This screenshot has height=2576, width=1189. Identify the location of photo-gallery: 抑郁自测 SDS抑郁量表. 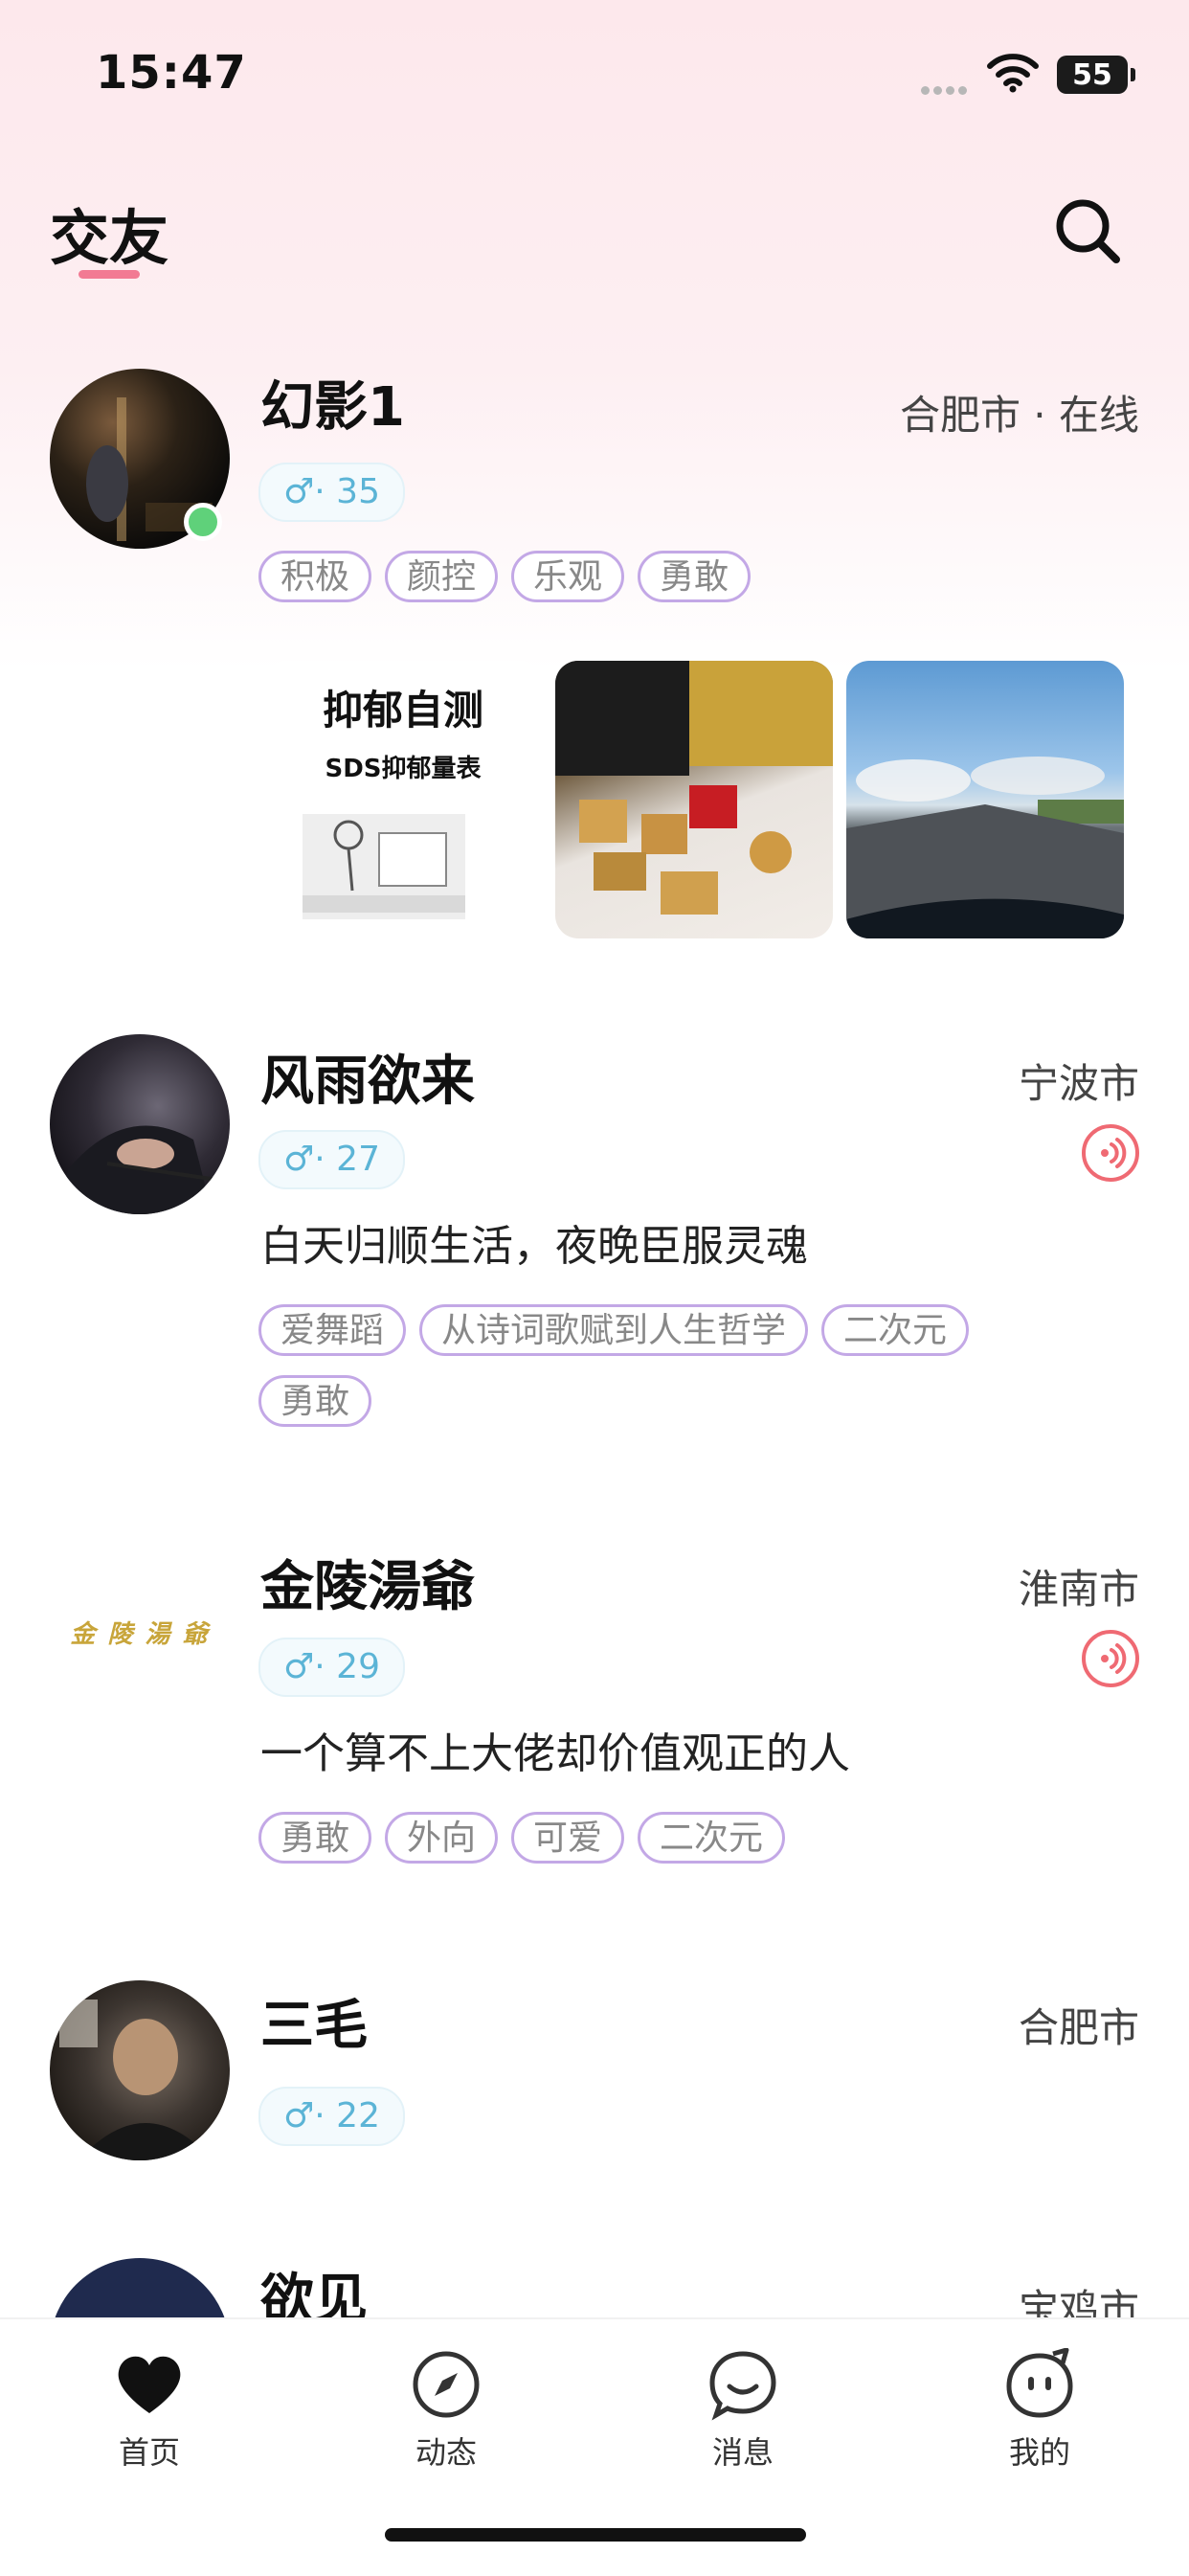
(695, 799).